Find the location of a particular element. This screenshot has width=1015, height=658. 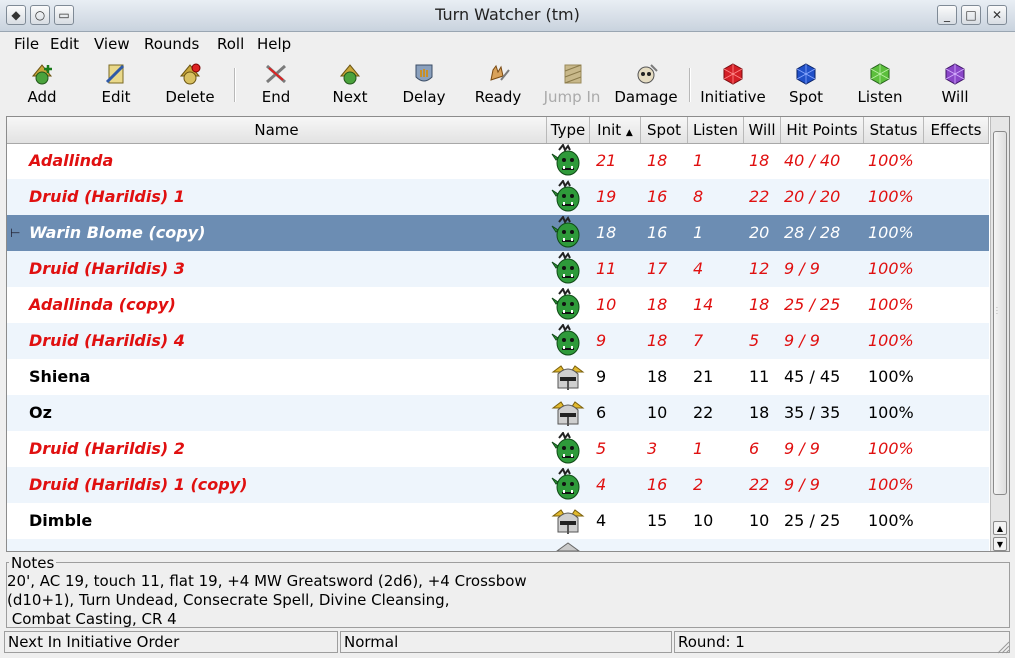

menu-help: Help is located at coordinates (274, 44).